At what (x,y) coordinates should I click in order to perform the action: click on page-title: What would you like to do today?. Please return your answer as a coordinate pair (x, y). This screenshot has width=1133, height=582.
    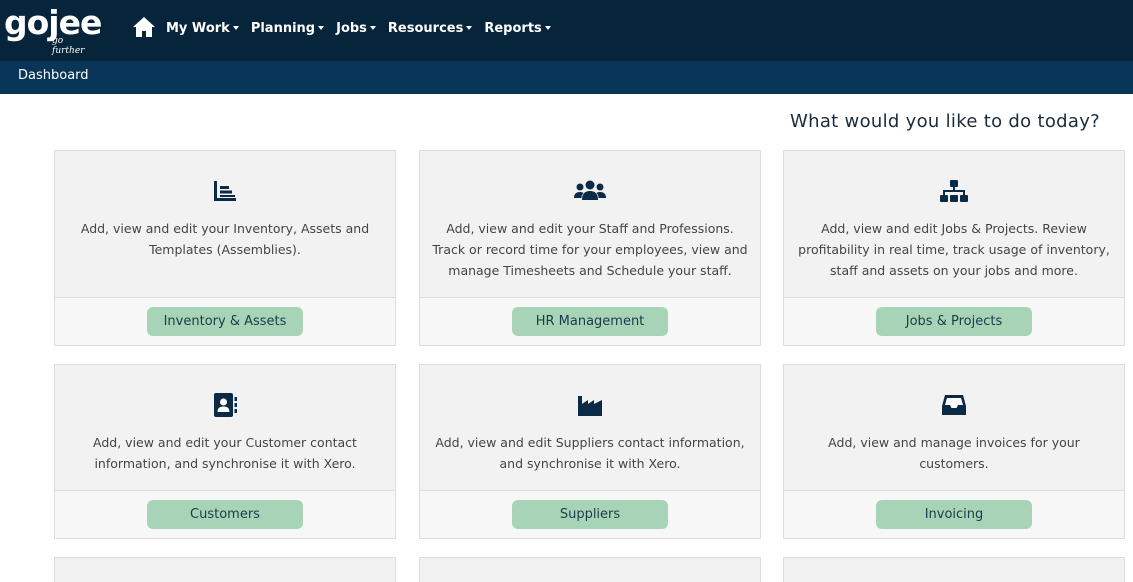
    Looking at the image, I should click on (945, 121).